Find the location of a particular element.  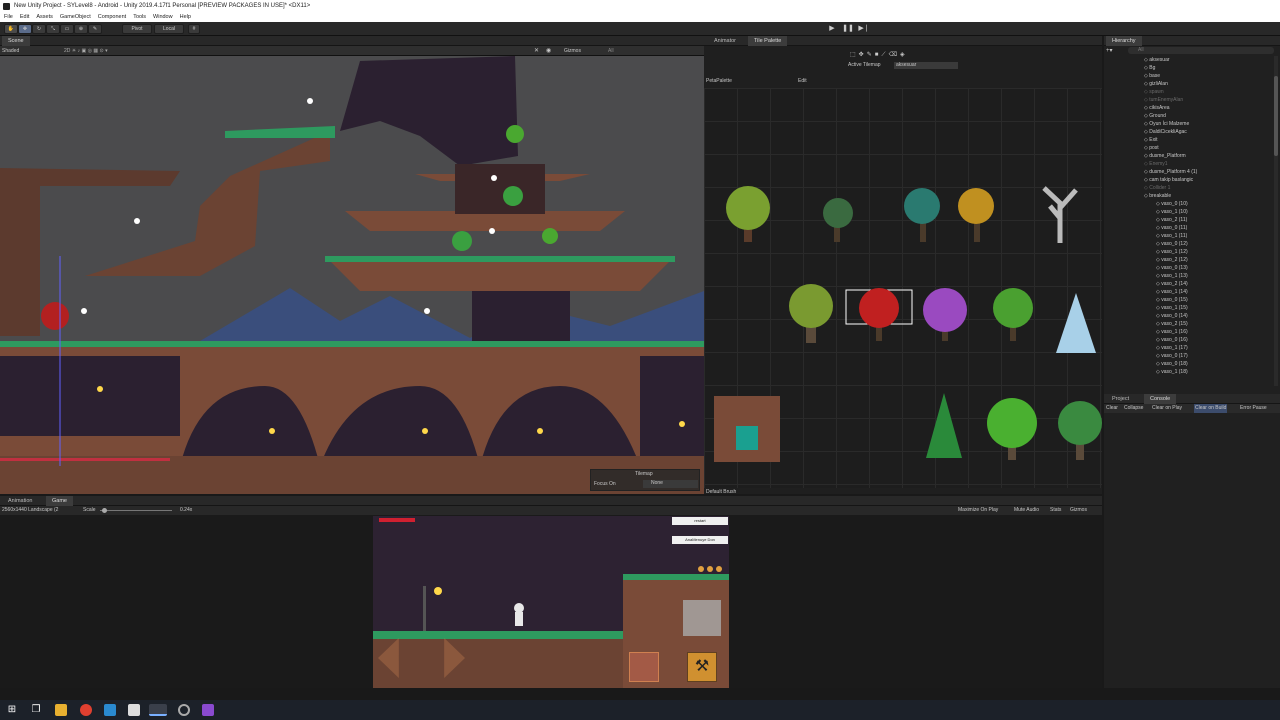

menu-help: Help is located at coordinates (185, 17).